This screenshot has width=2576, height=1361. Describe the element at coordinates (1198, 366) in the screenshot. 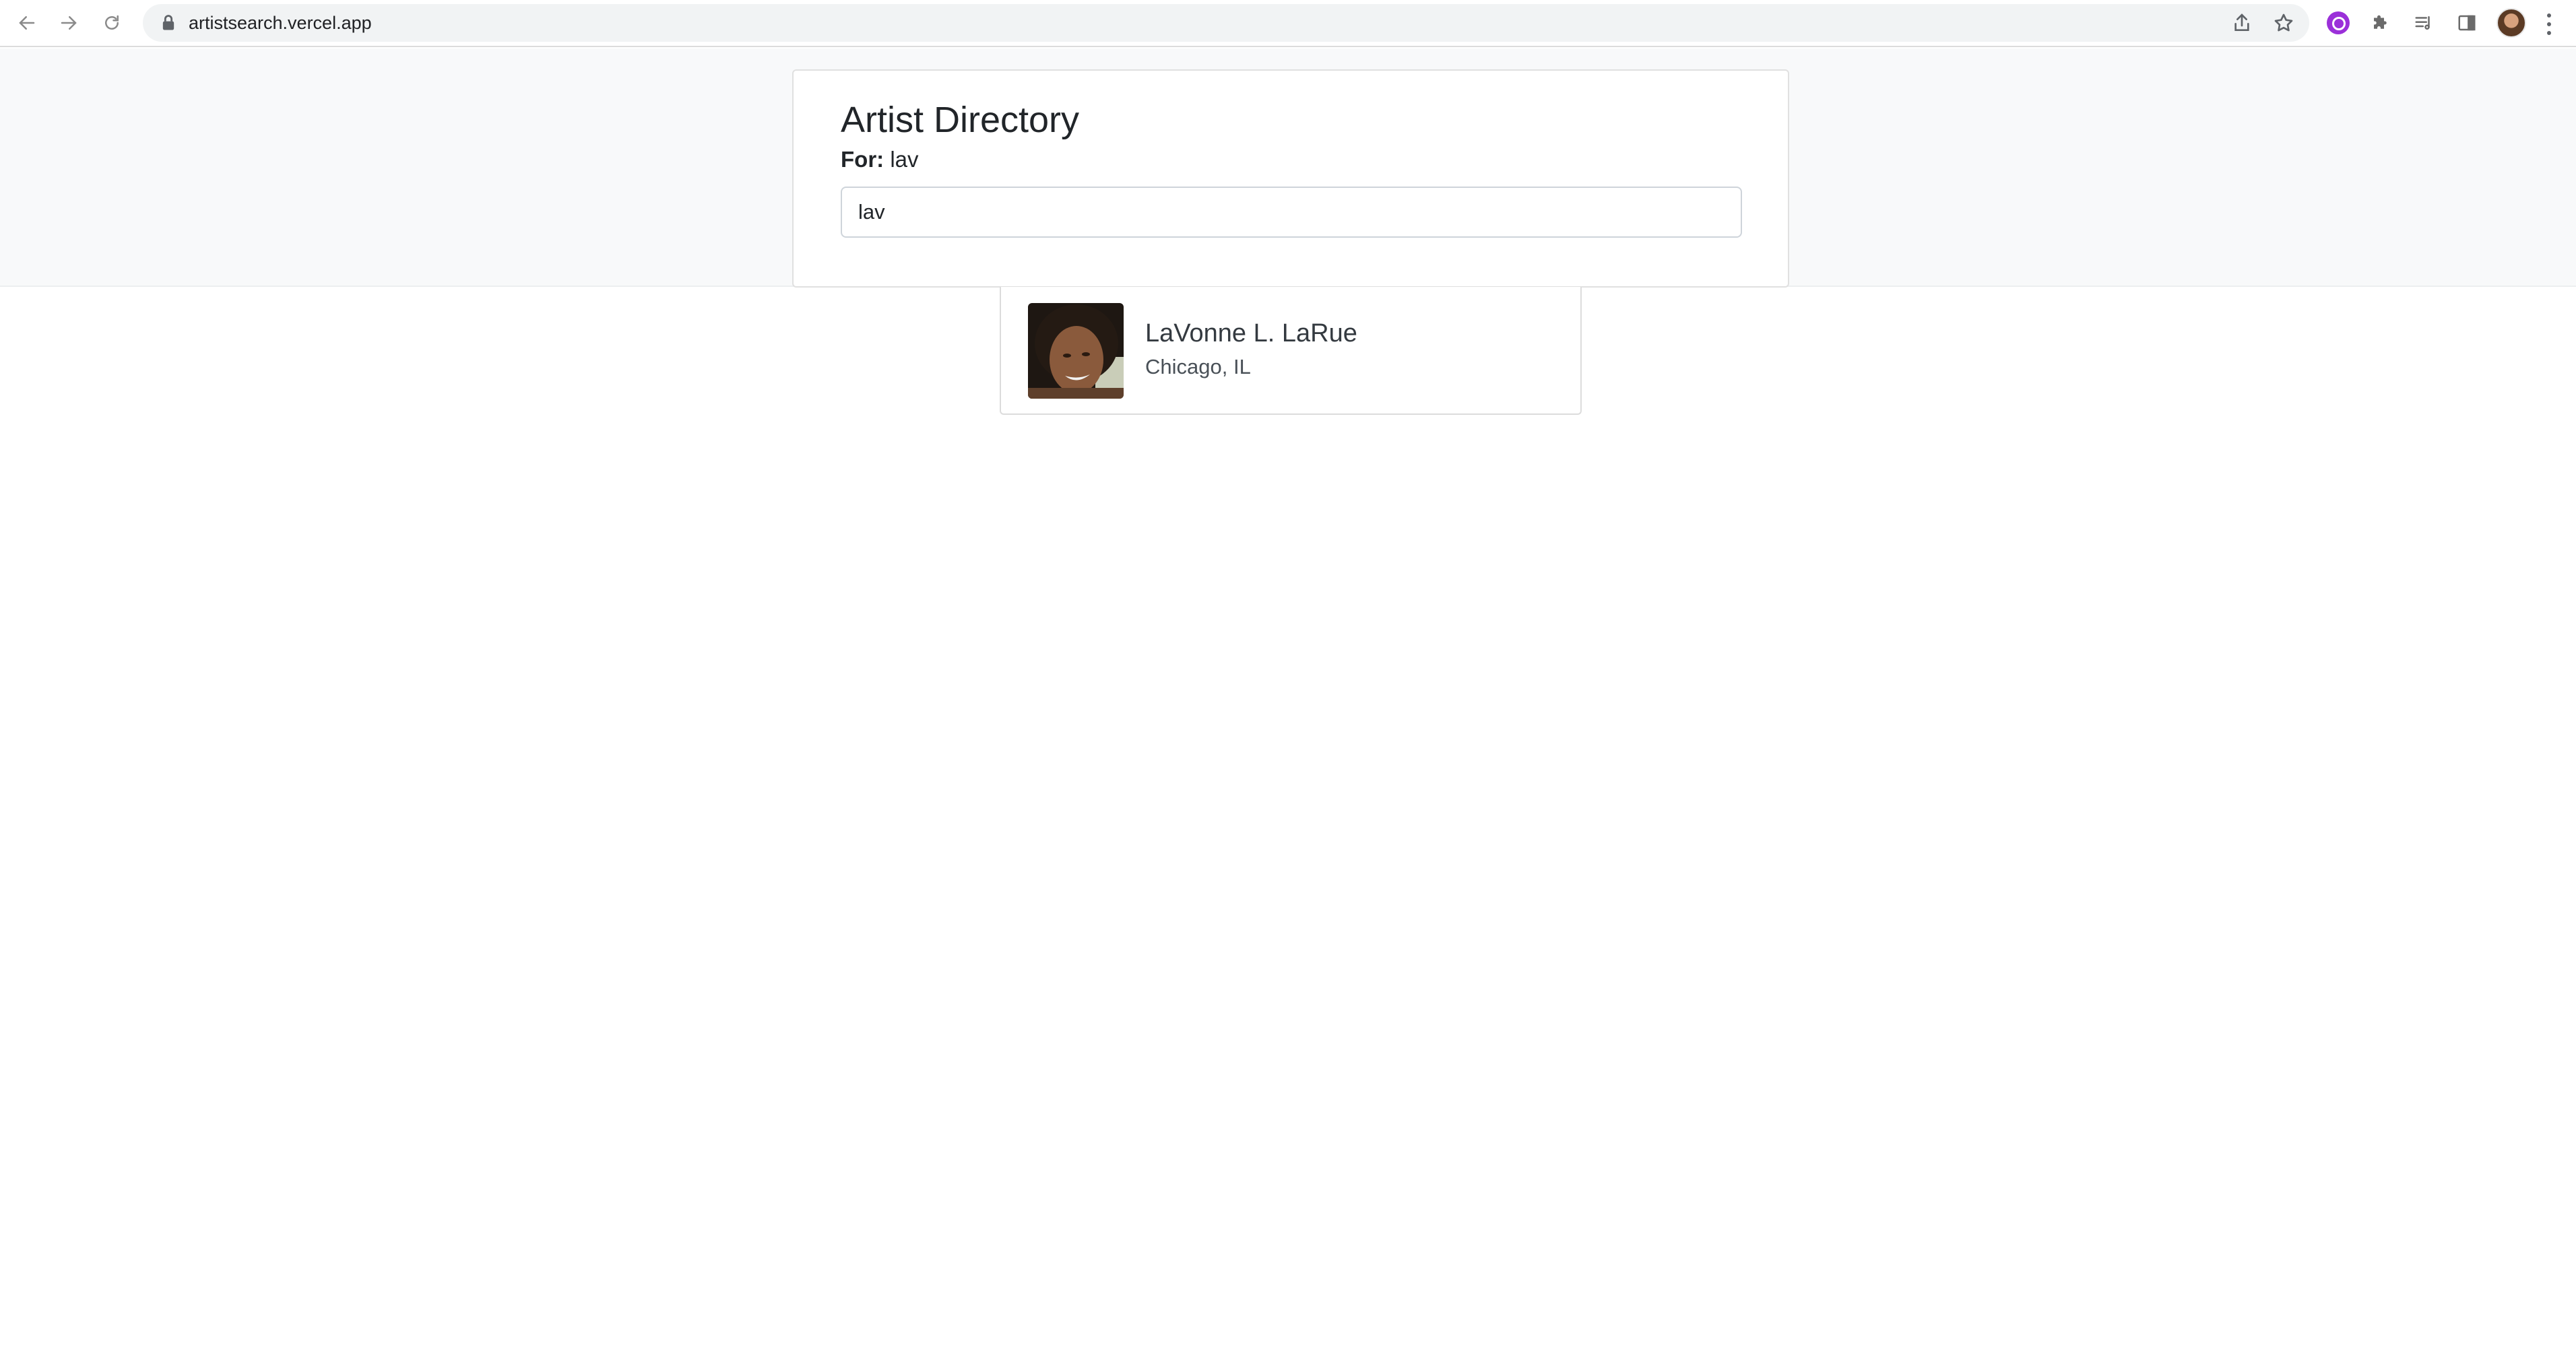

I see `artist-location: Chicago, IL` at that location.